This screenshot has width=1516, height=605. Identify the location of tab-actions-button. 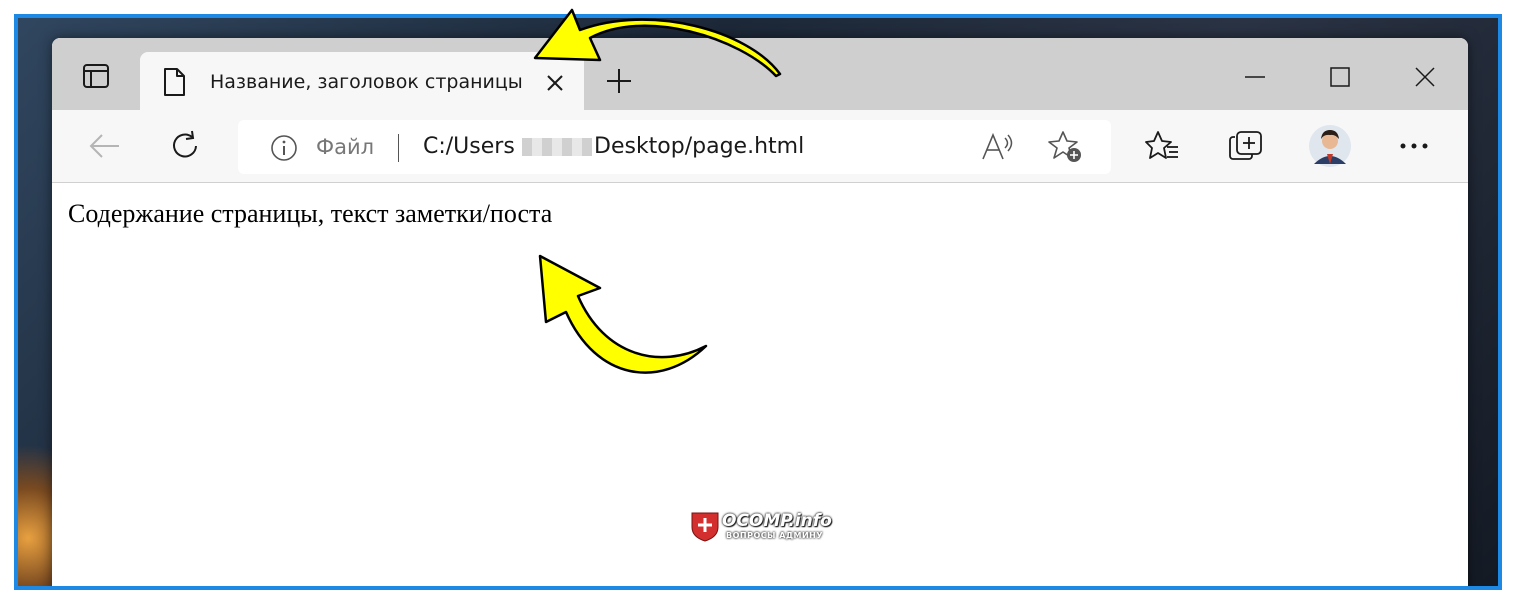
(96, 76).